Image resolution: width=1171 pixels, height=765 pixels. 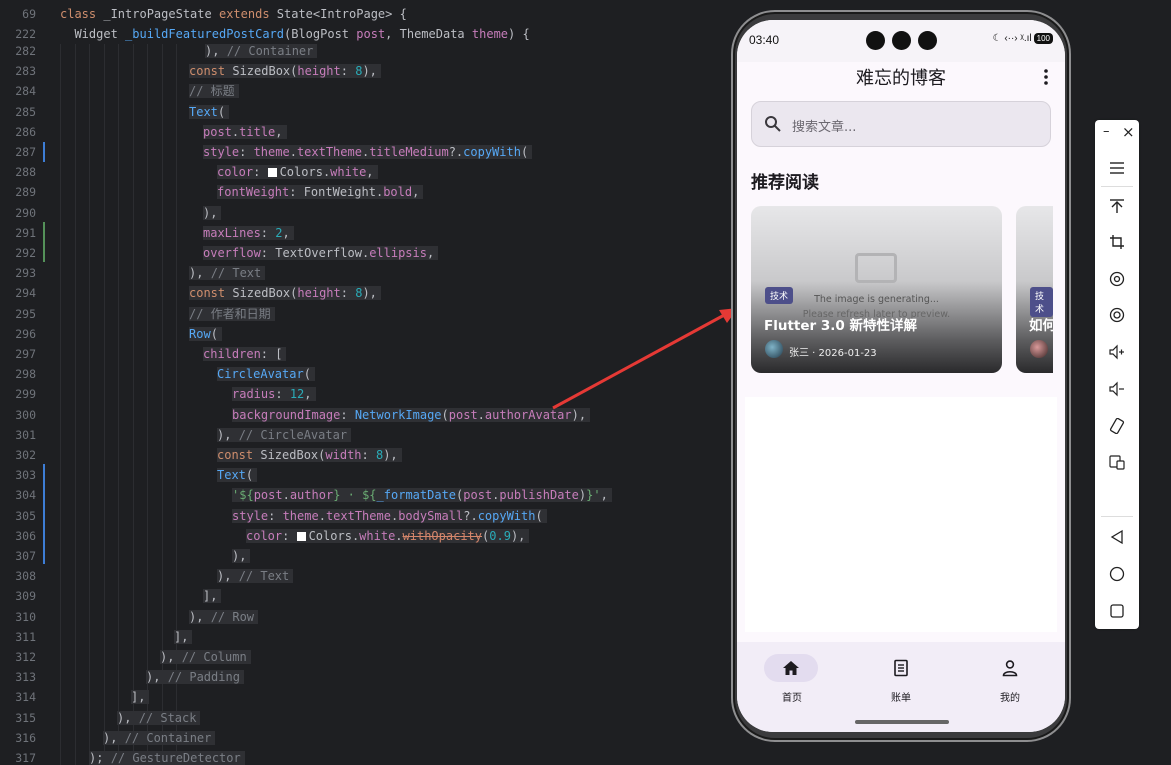 What do you see at coordinates (365, 192) in the screenshot?
I see `code-line: 289 fontWeight: FontWeight.bold,` at bounding box center [365, 192].